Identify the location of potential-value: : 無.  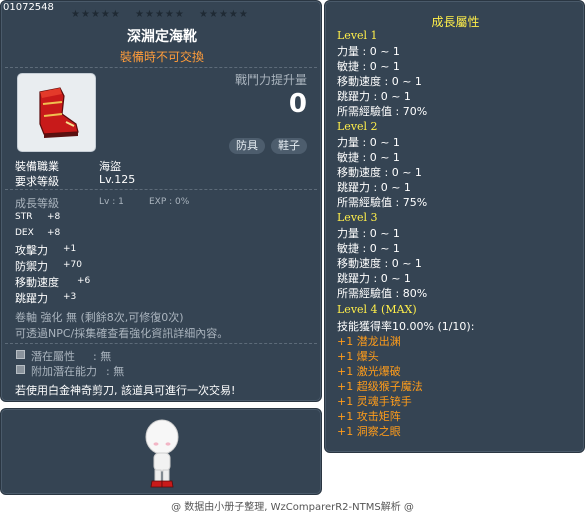
(102, 356).